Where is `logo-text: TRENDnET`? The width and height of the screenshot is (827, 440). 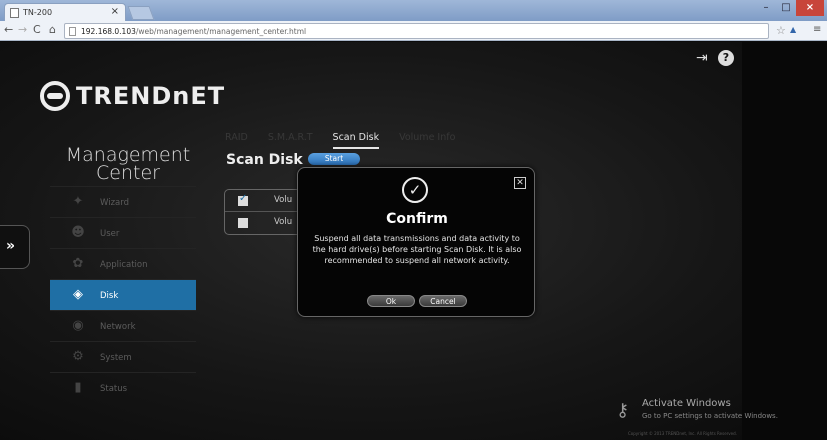 logo-text: TRENDnET is located at coordinates (151, 96).